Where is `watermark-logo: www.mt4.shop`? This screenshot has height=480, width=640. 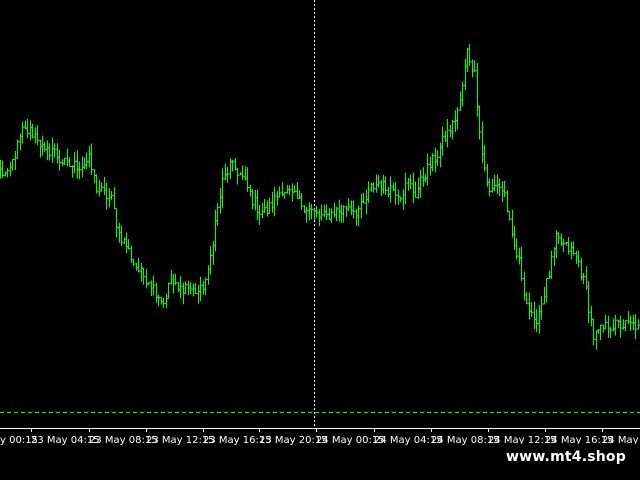 watermark-logo: www.mt4.shop is located at coordinates (566, 457).